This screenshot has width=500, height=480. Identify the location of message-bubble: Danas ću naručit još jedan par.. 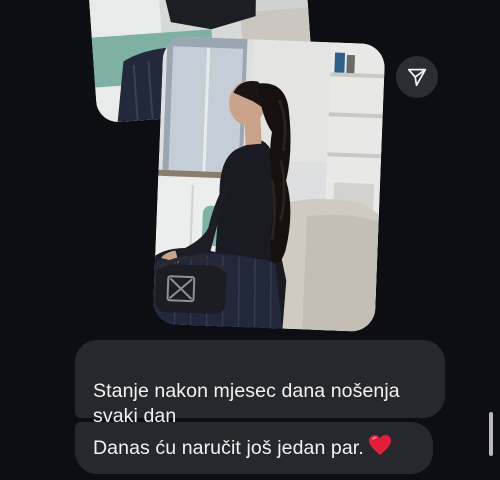
(254, 448).